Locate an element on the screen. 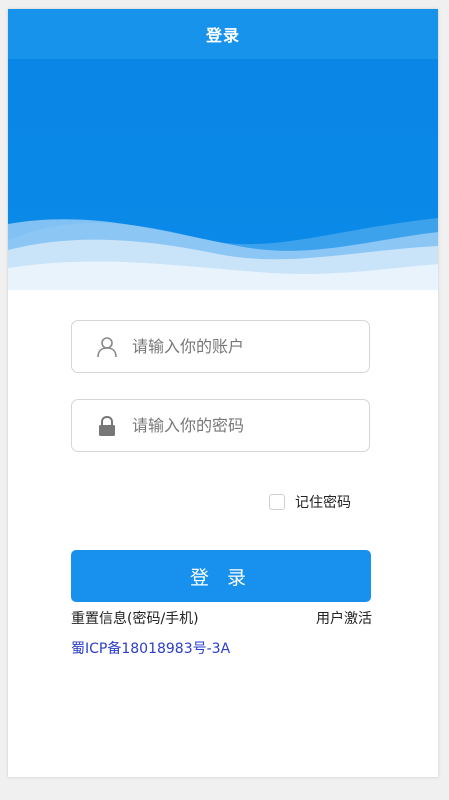 The image size is (449, 800). password-field is located at coordinates (220, 425).